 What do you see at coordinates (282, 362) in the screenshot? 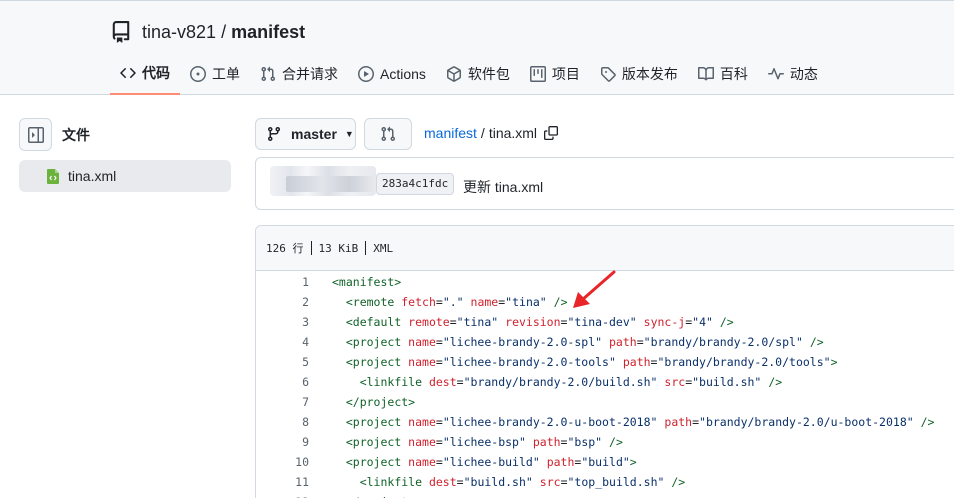
I see `line-number: 5` at bounding box center [282, 362].